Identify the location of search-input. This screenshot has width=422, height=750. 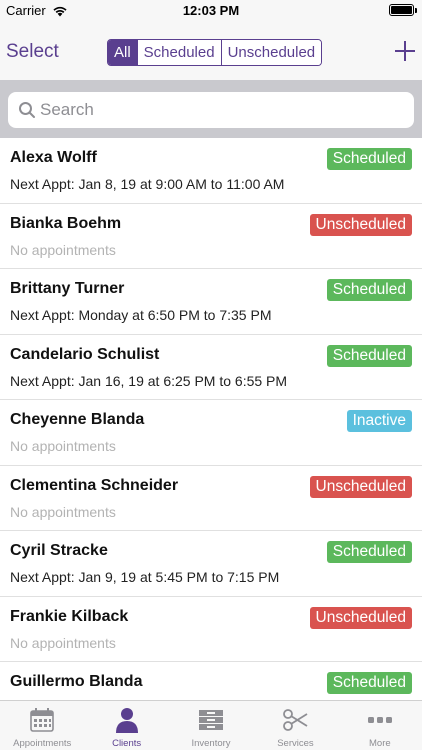
(220, 110).